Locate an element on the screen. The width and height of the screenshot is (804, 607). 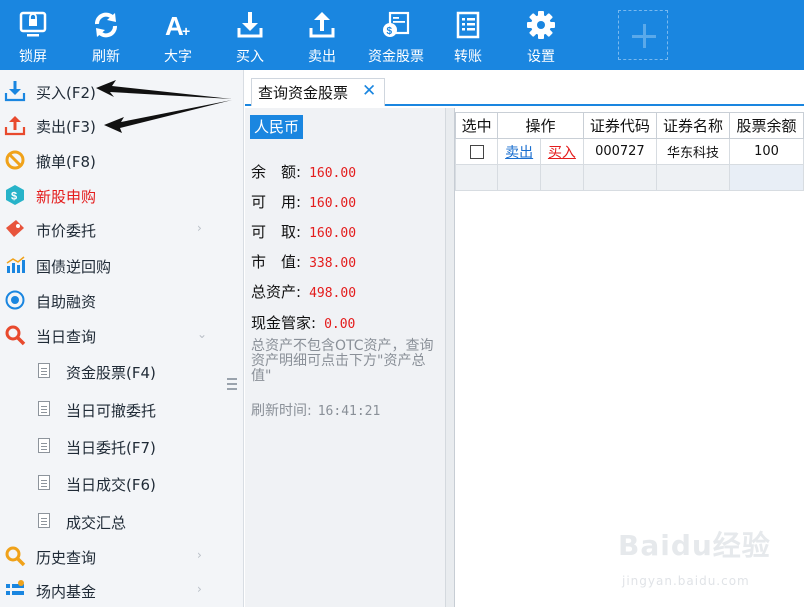
name-cell: 华东科技 is located at coordinates (693, 151).